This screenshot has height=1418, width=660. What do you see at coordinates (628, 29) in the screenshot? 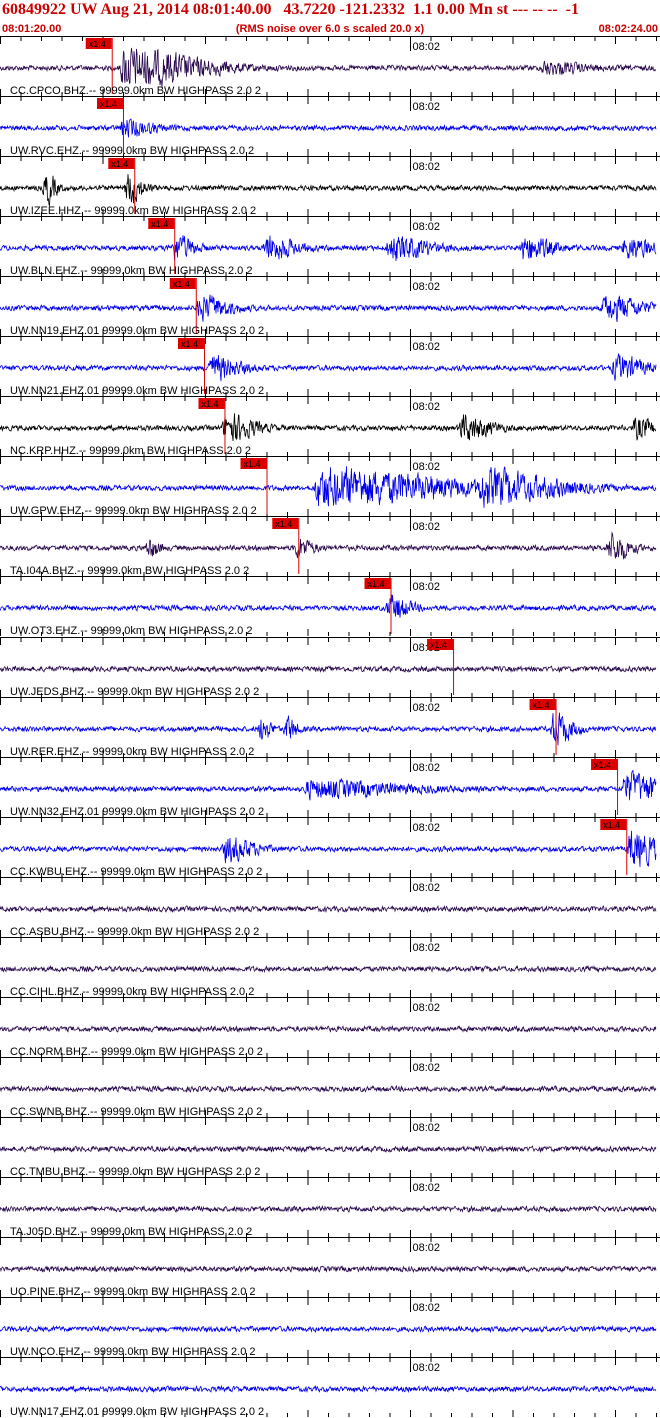
I see `end-time: 08:02:24.00` at bounding box center [628, 29].